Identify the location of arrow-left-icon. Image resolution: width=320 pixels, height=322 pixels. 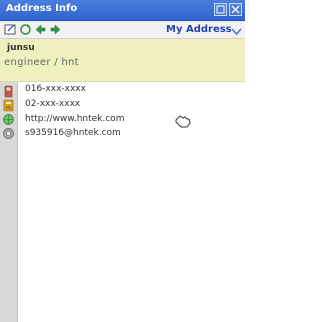
(40, 29).